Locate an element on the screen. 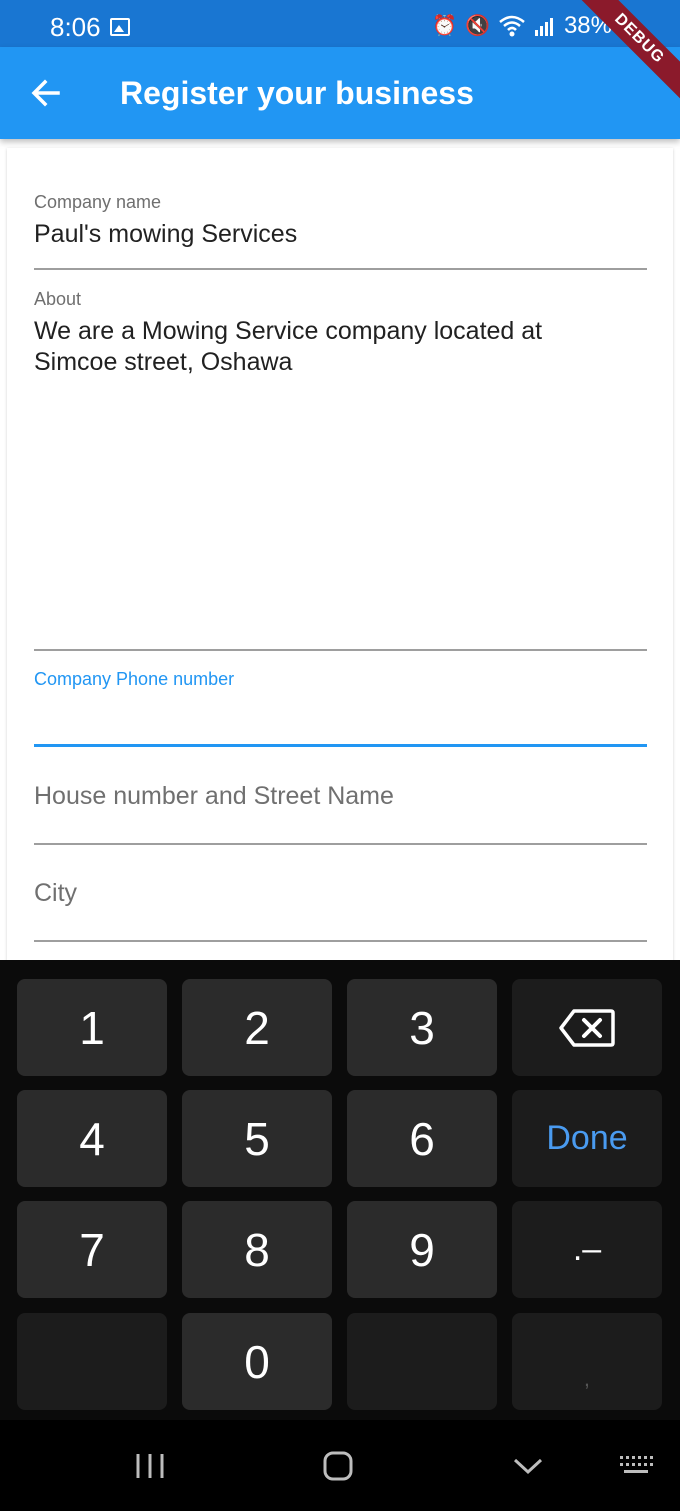  company-name-field: Company name Paul's mowing Services is located at coordinates (340, 231).